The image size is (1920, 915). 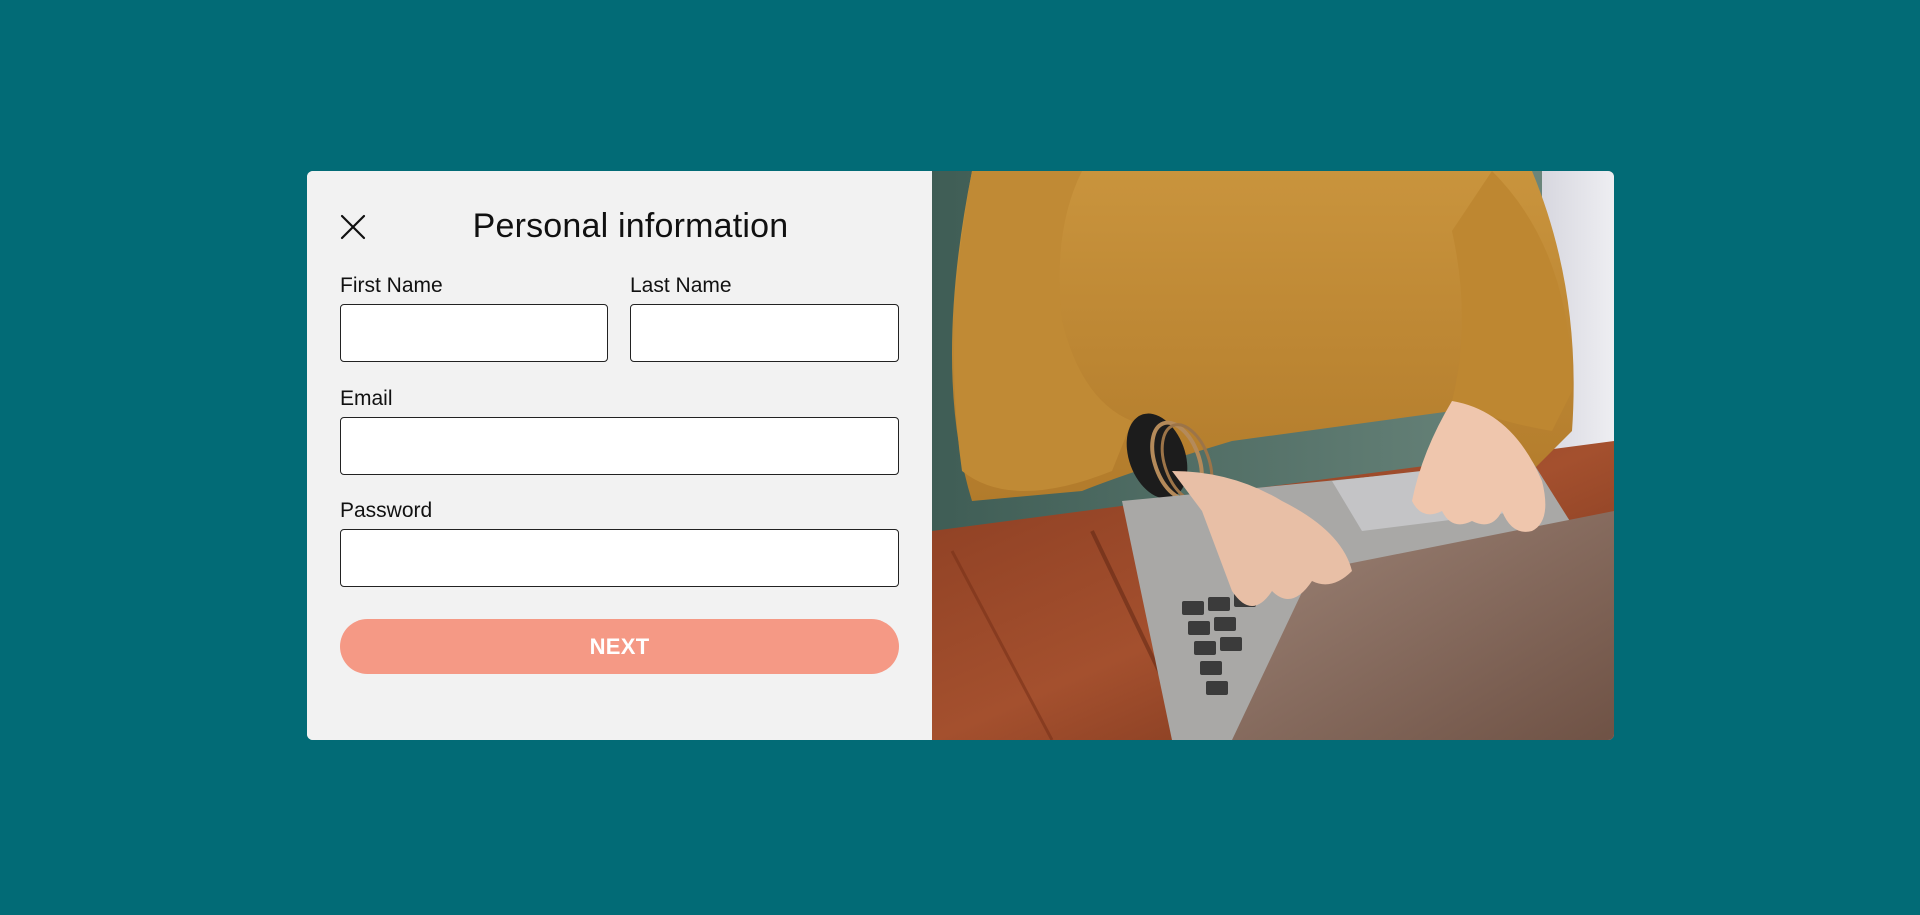 I want to click on first-name-field-group: First Name, so click(x=474, y=317).